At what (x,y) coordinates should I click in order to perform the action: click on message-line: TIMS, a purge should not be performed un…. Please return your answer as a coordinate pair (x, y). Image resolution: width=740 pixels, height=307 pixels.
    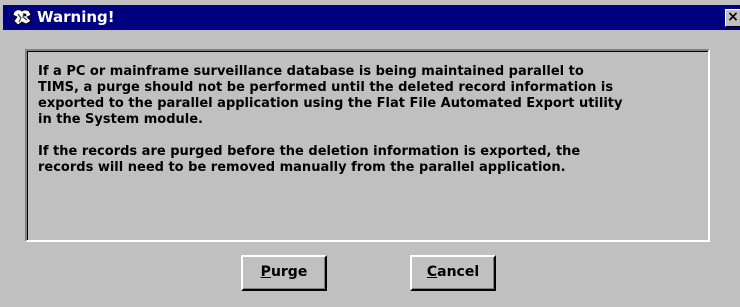
    Looking at the image, I should click on (326, 87).